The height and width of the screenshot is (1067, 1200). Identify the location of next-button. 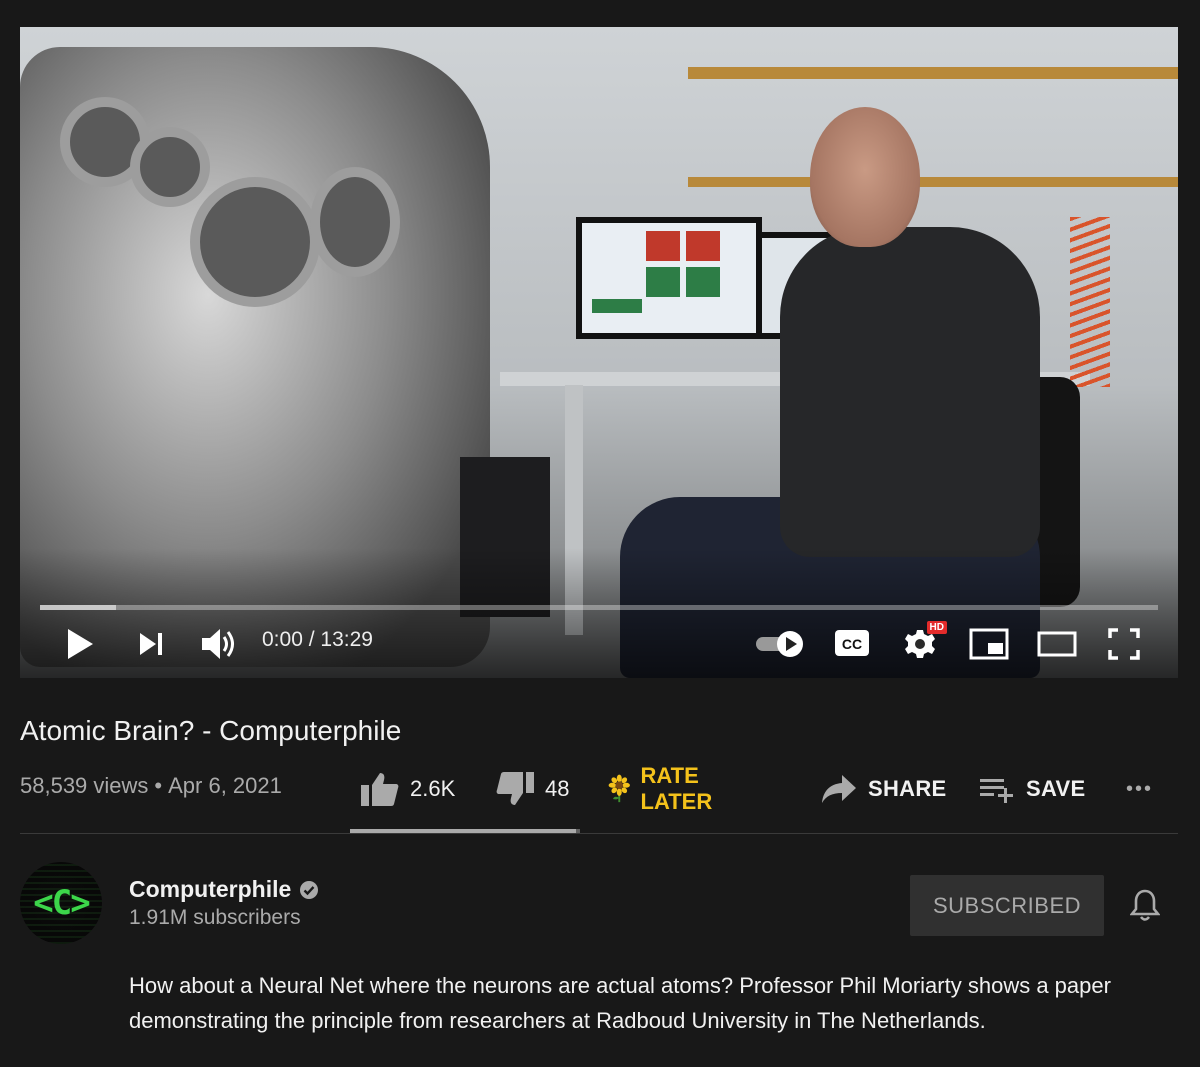
(151, 644).